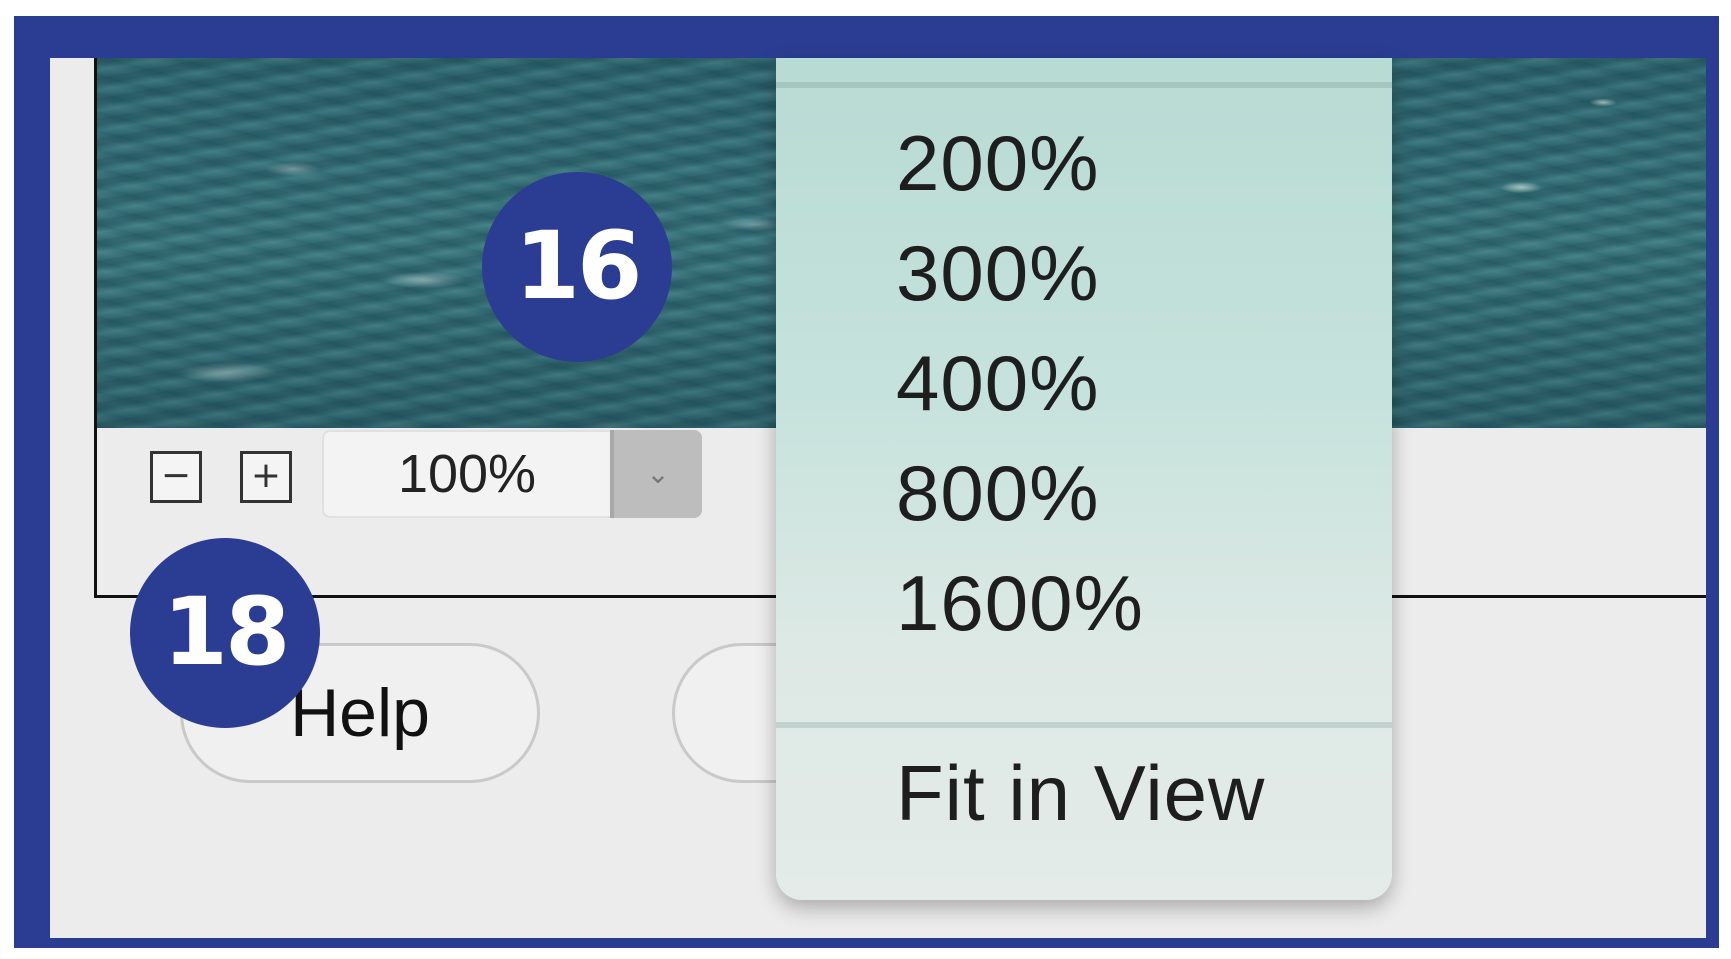 This screenshot has width=1731, height=959. What do you see at coordinates (998, 383) in the screenshot?
I see `menu-item-zoom-400: 400%` at bounding box center [998, 383].